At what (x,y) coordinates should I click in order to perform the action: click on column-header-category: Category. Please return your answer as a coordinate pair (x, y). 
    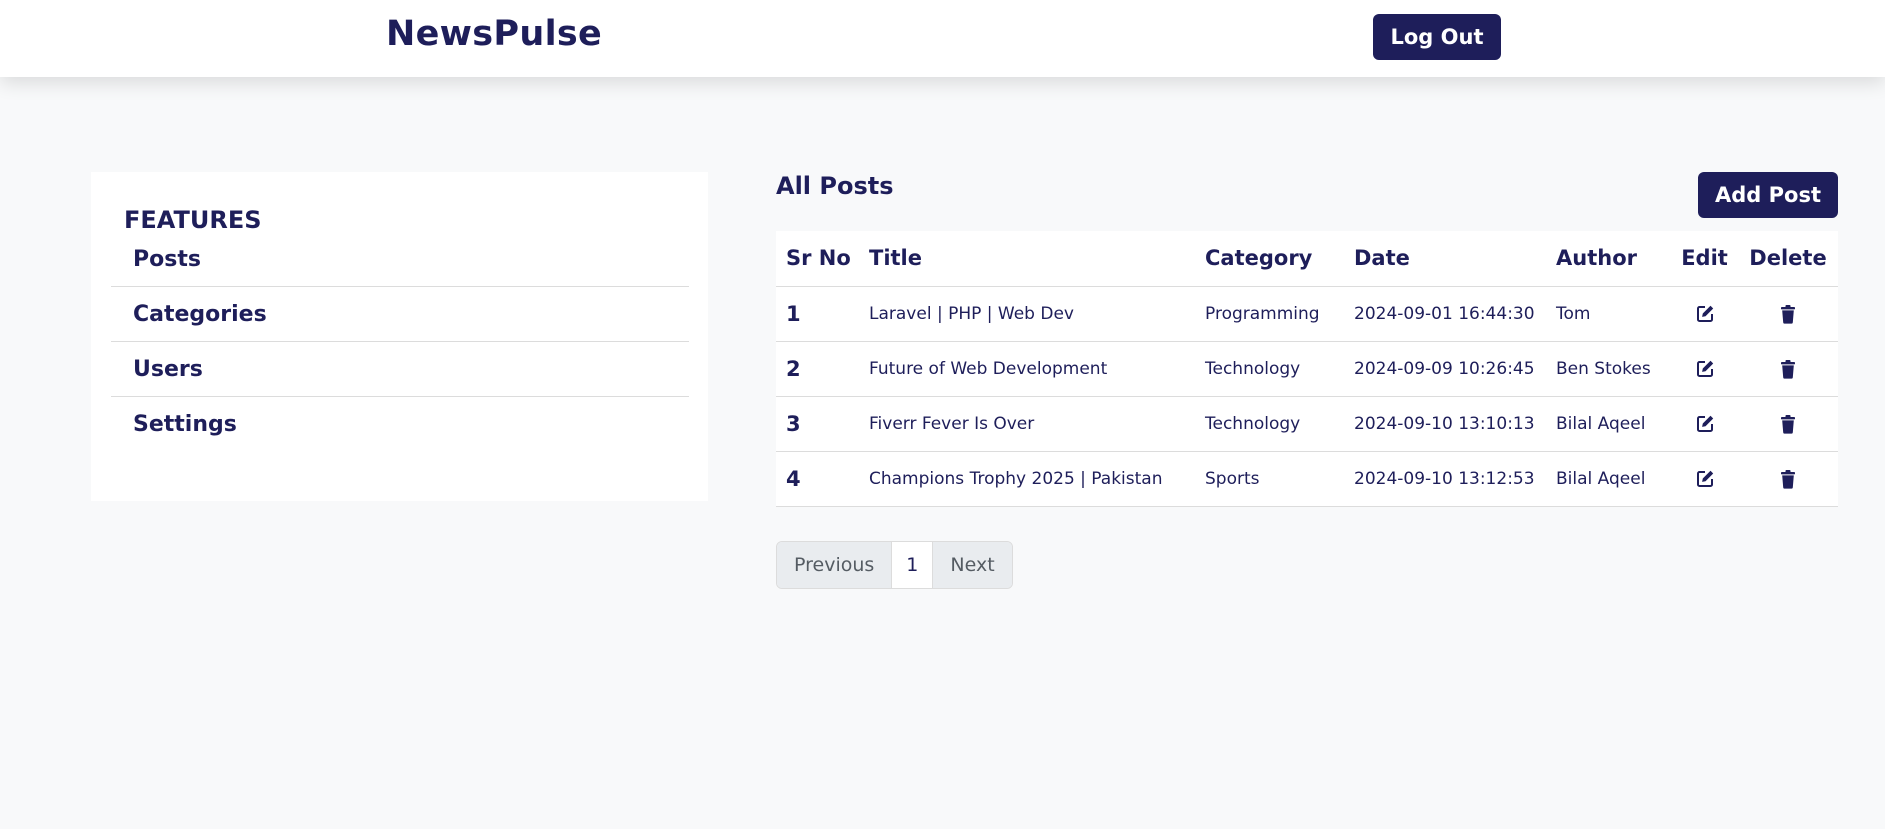
    Looking at the image, I should click on (1269, 259).